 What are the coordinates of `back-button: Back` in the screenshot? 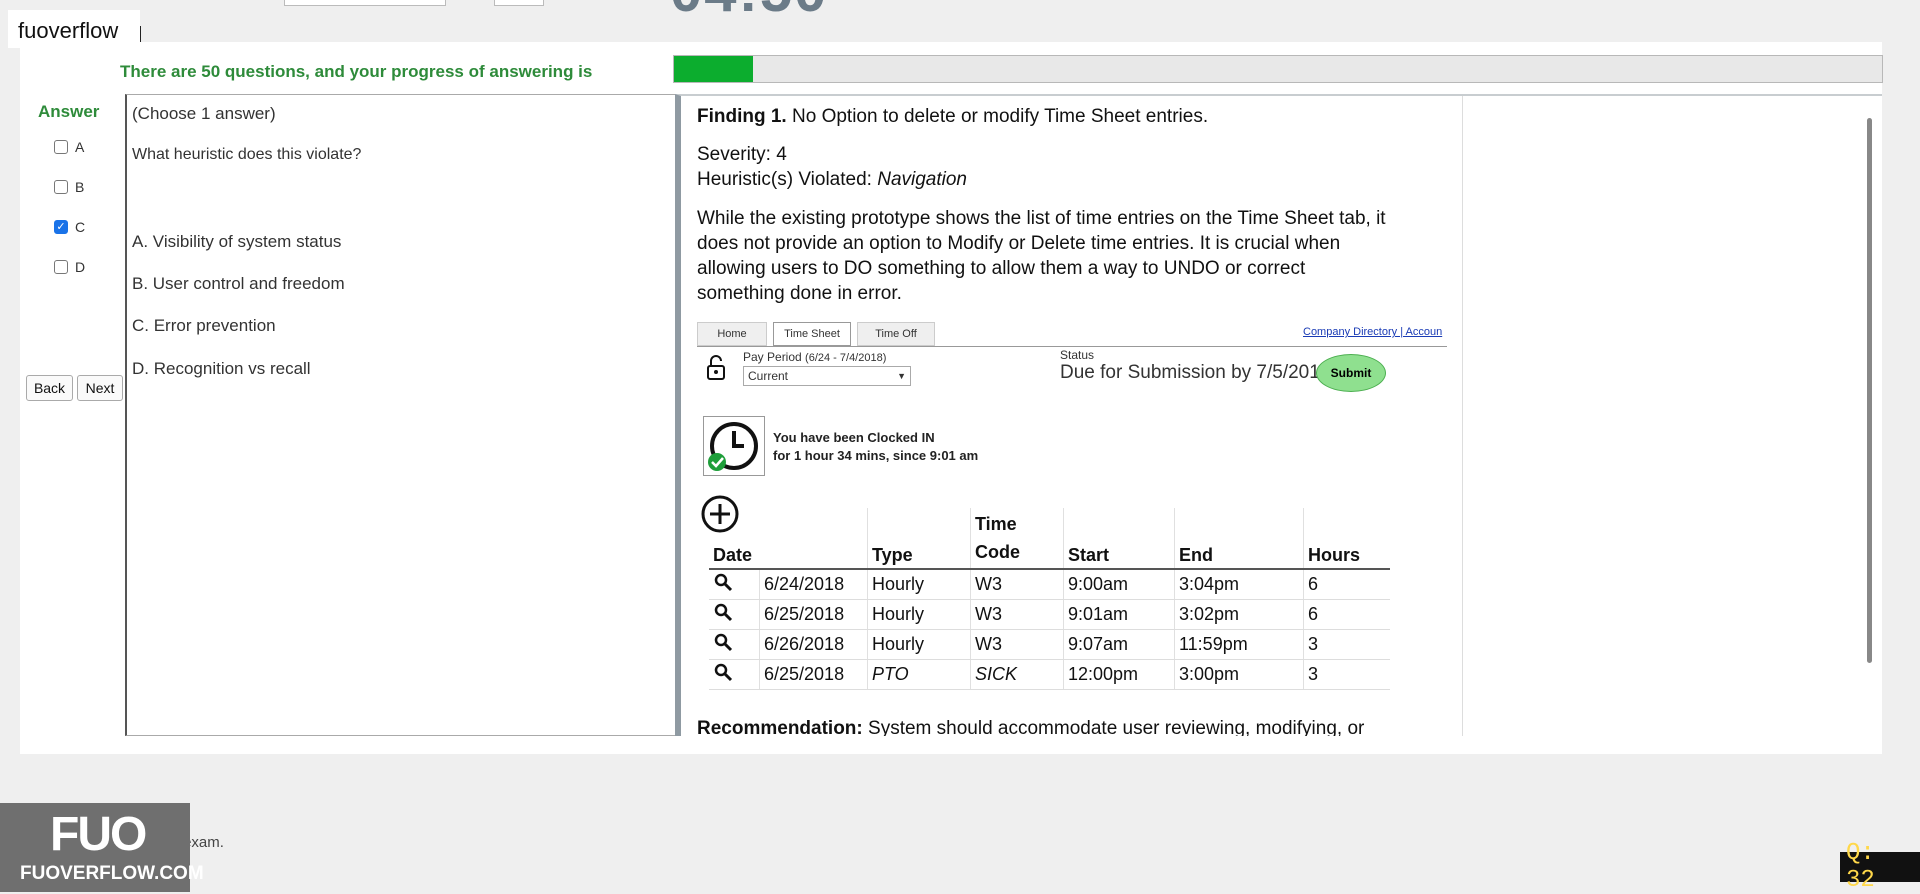 It's located at (49, 388).